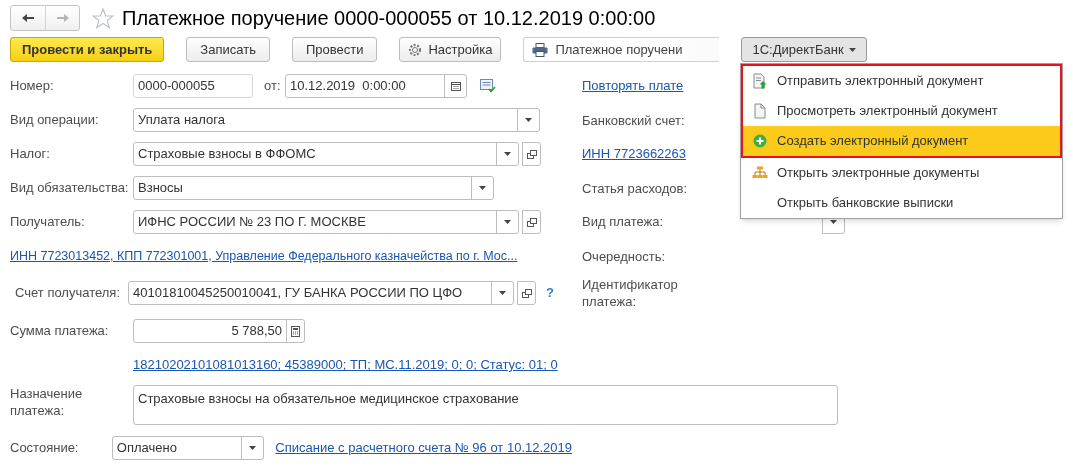 The image size is (1073, 471). Describe the element at coordinates (633, 86) in the screenshot. I see `link: Повторять плате` at that location.